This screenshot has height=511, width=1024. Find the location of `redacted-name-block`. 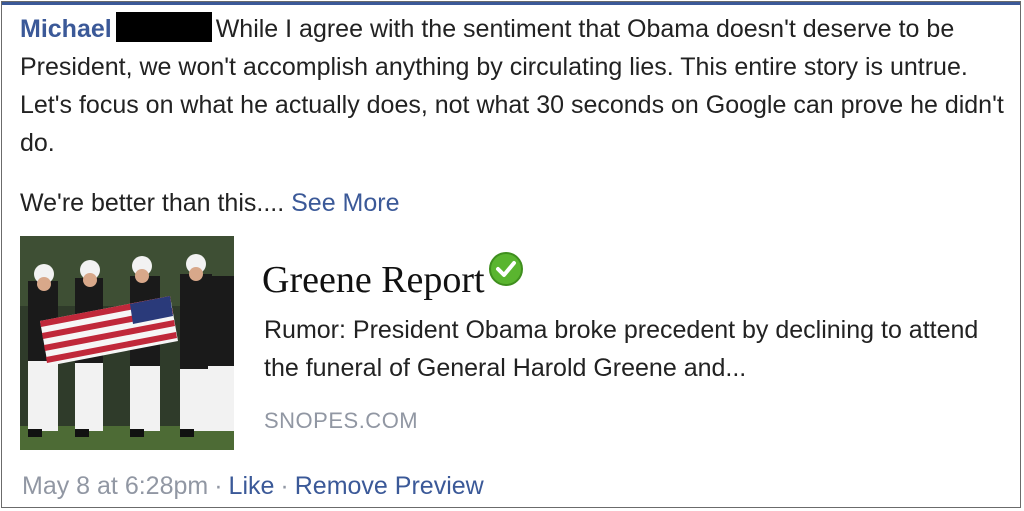

redacted-name-block is located at coordinates (163, 27).